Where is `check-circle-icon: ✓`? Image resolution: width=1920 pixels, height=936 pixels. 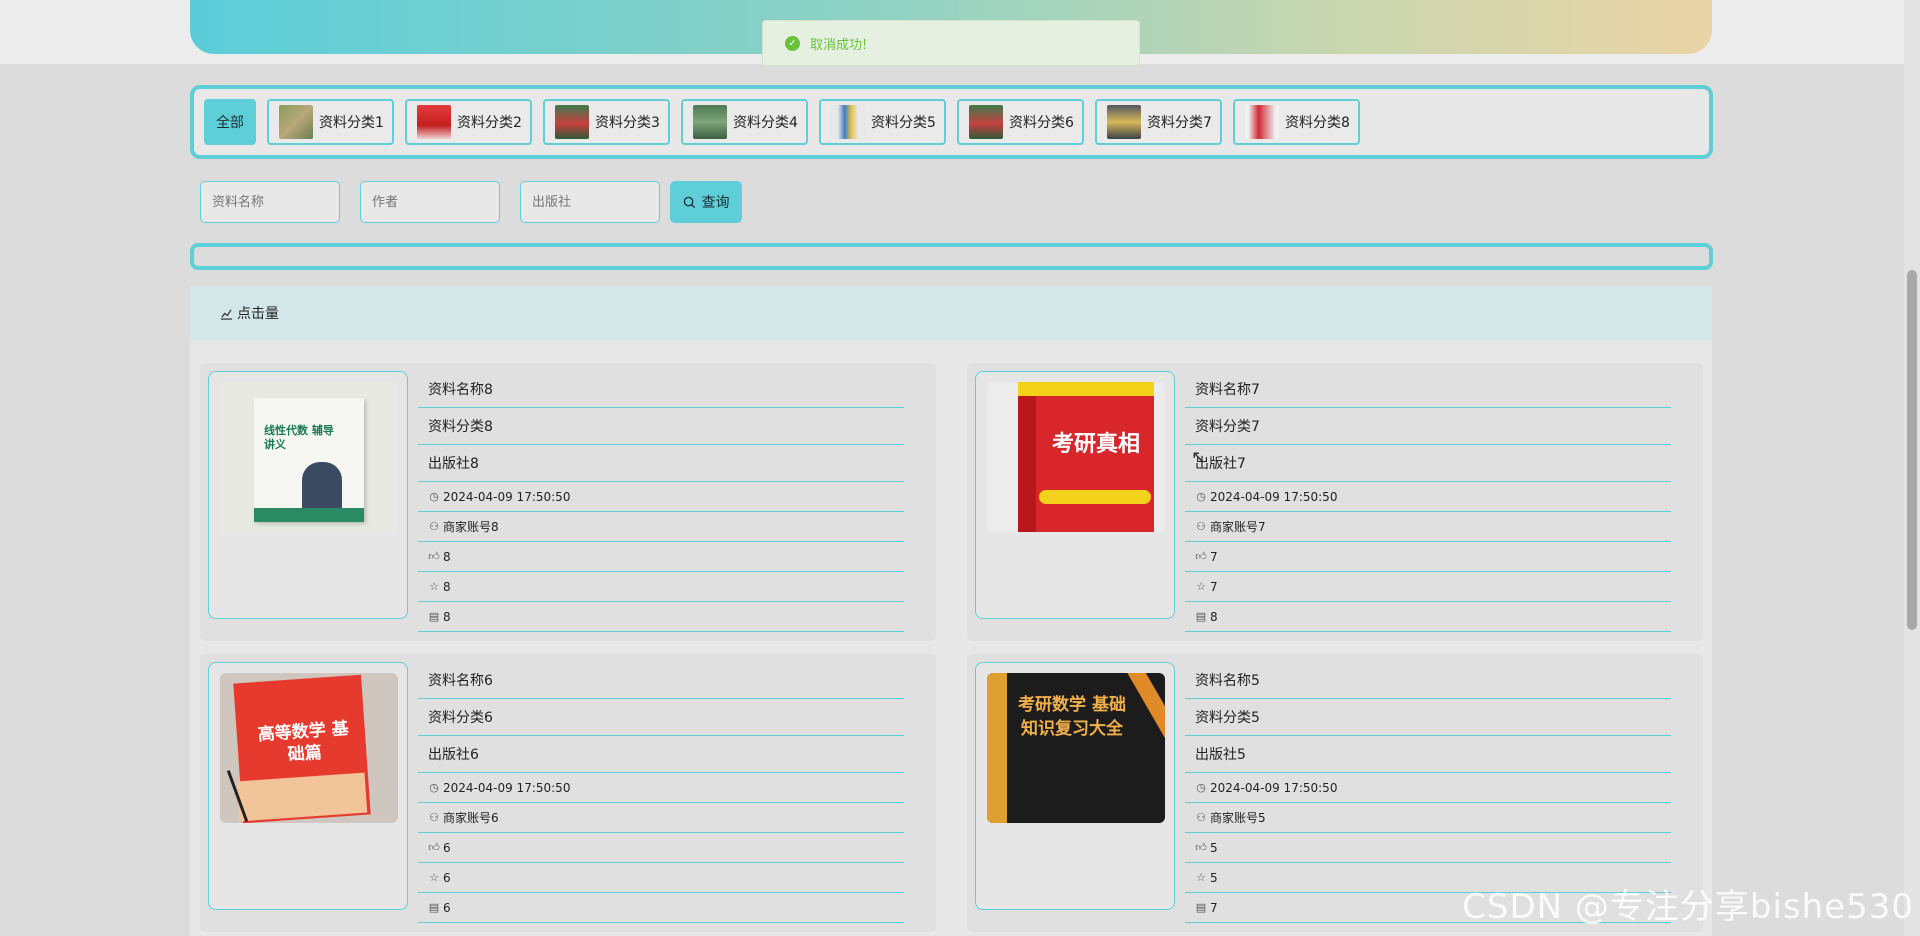
check-circle-icon: ✓ is located at coordinates (792, 43).